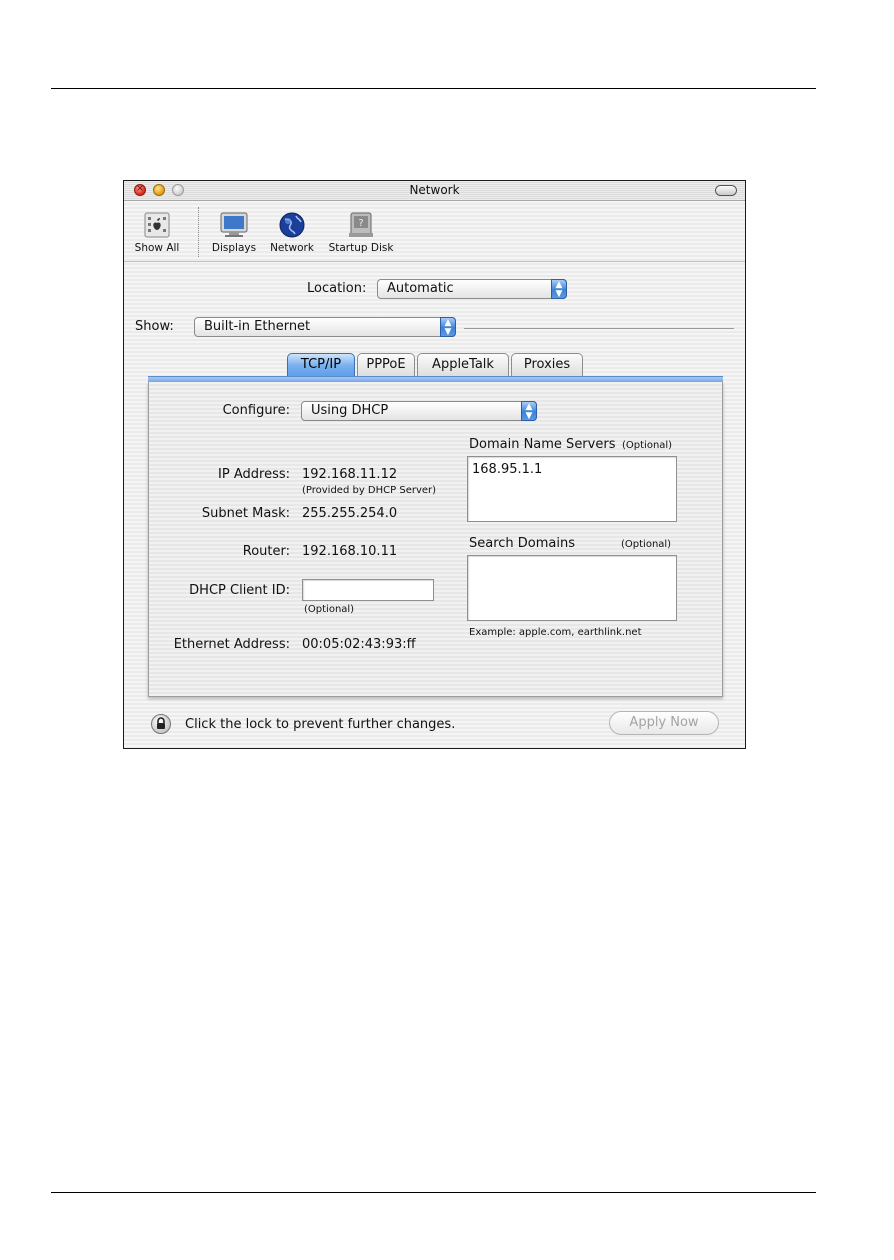 This screenshot has height=1260, width=894. I want to click on ip-address-value: 192.168.11.12, so click(350, 474).